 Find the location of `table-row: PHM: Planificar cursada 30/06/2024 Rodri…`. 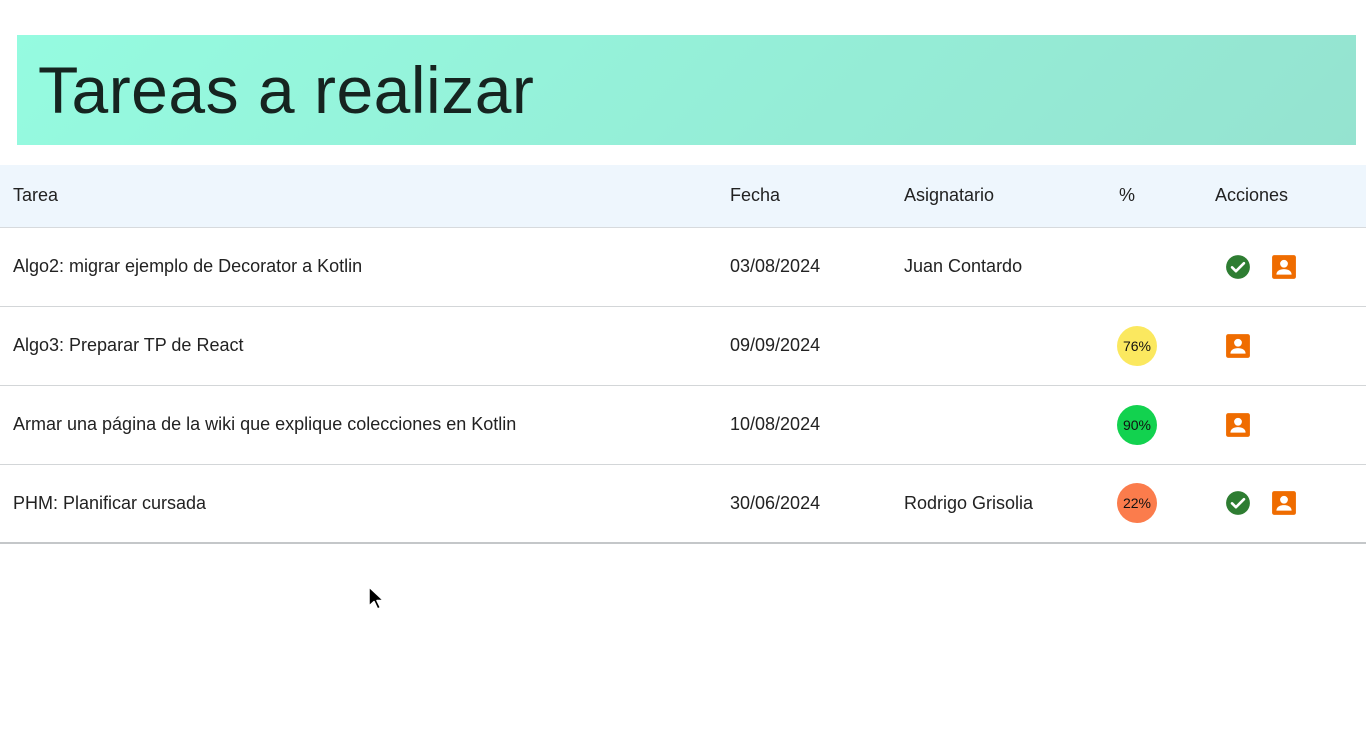

table-row: PHM: Planificar cursada 30/06/2024 Rodri… is located at coordinates (683, 504).